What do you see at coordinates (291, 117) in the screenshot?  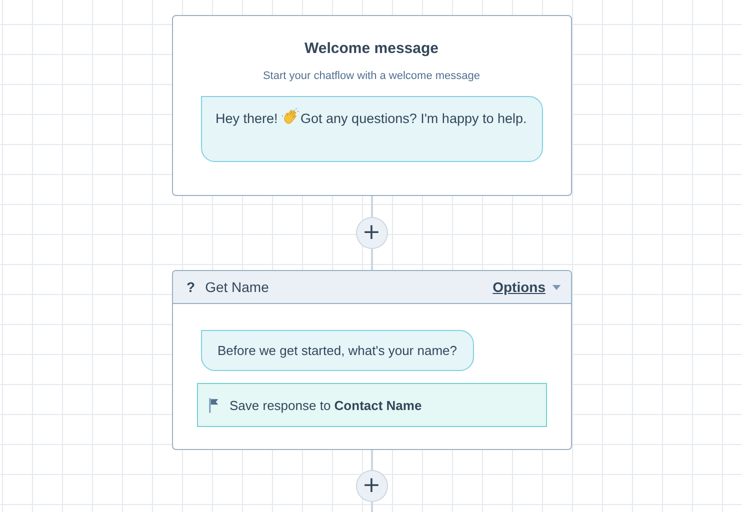 I see `waving-hand-icon` at bounding box center [291, 117].